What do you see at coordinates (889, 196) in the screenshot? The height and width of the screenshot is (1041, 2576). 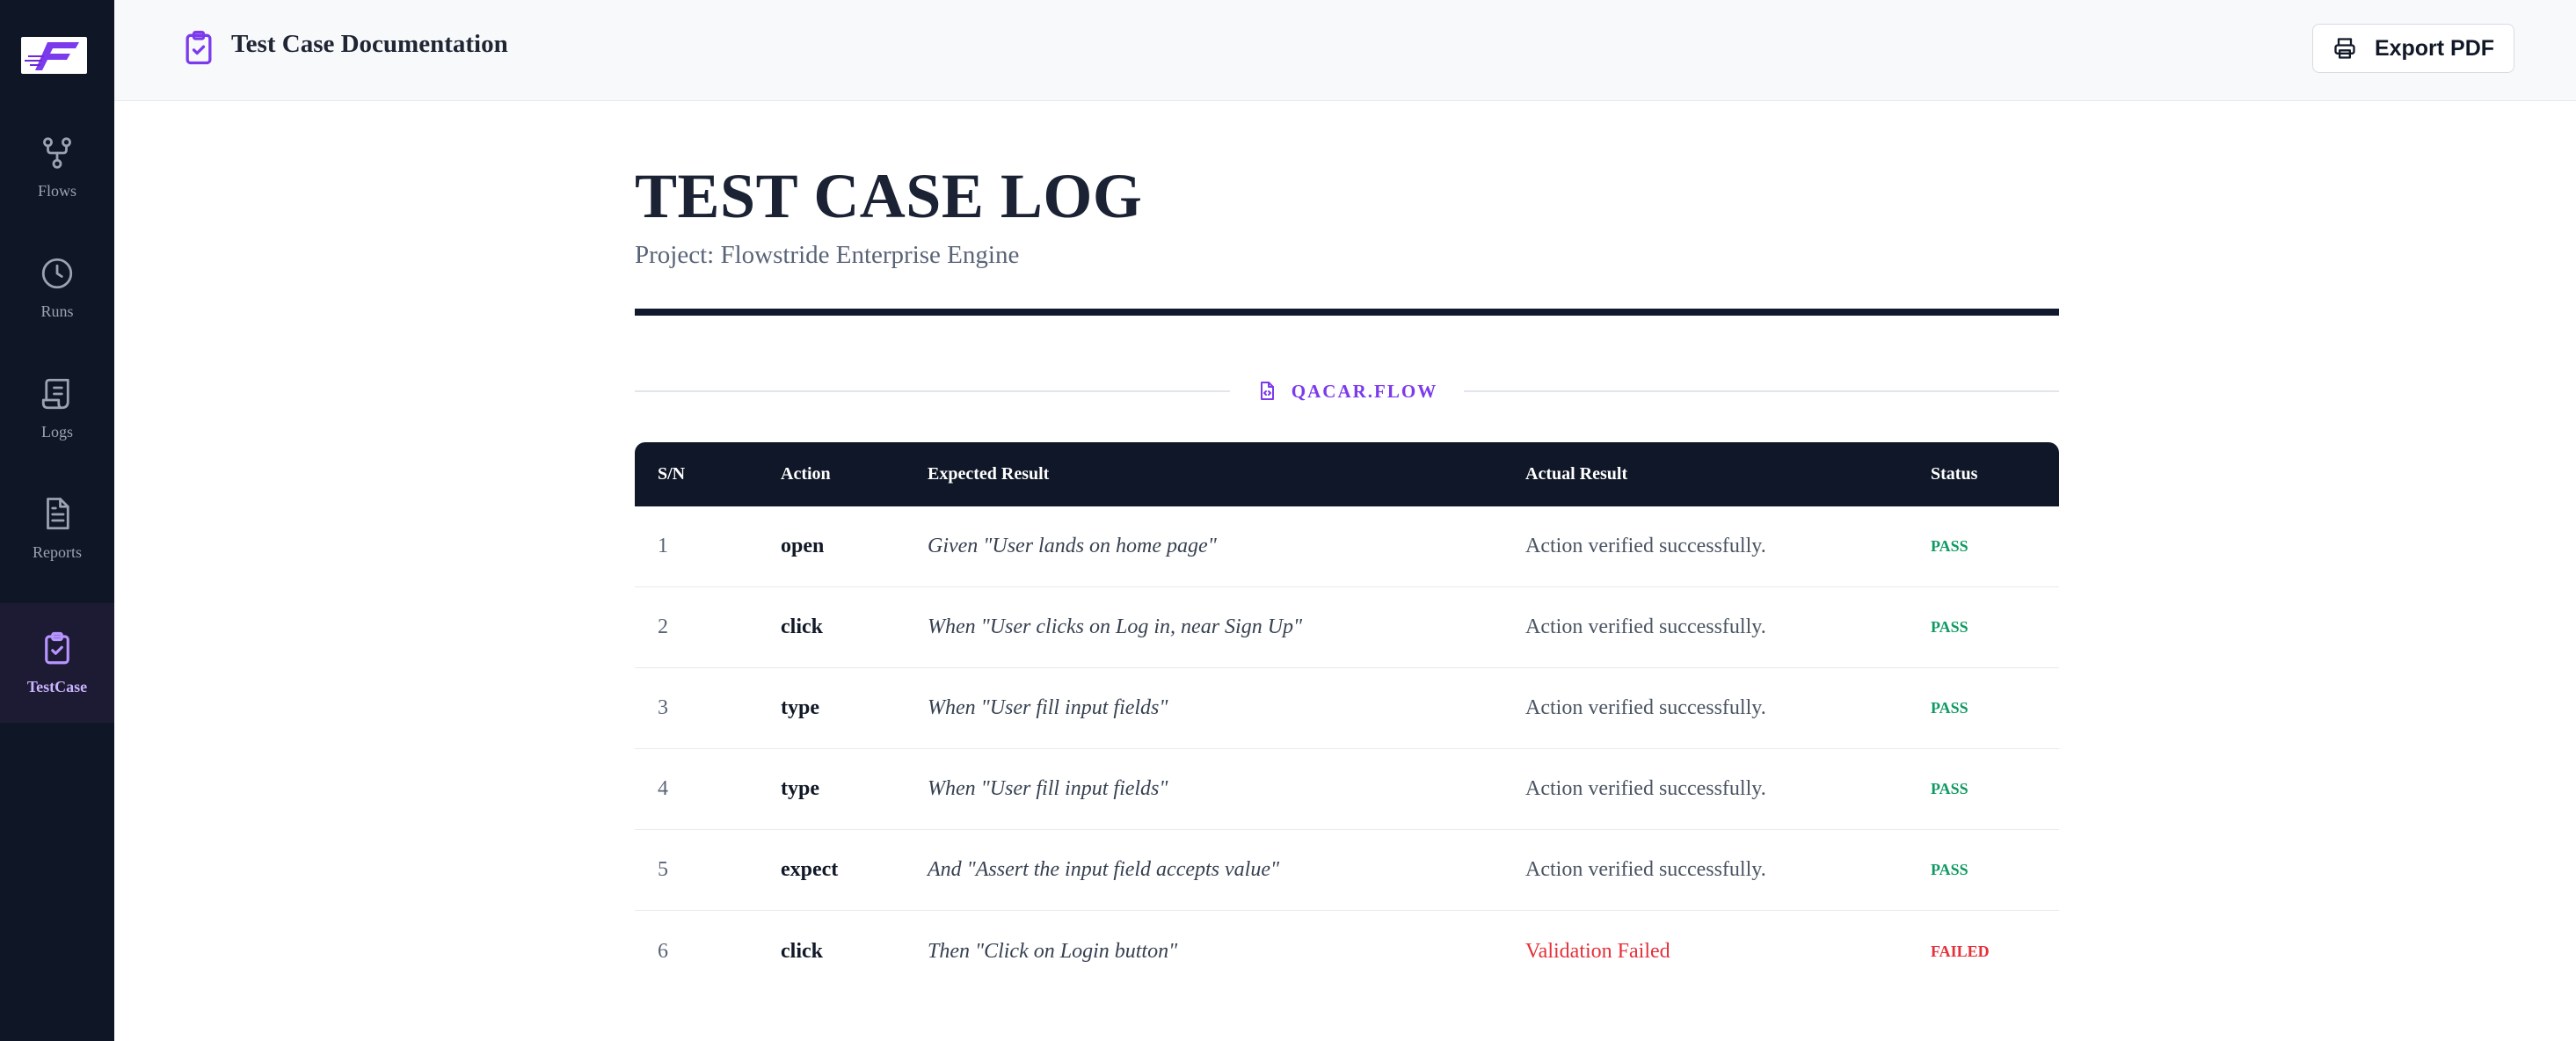 I see `document-title: TEST CASE LOG` at bounding box center [889, 196].